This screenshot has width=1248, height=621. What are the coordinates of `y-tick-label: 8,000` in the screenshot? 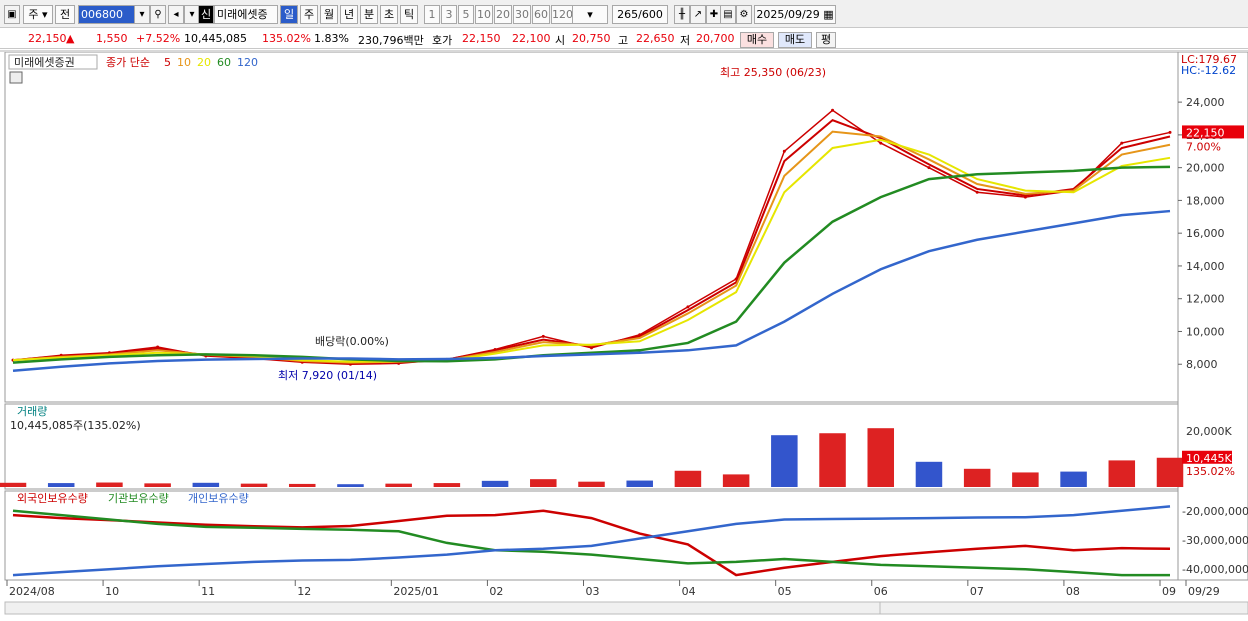 It's located at (1202, 364).